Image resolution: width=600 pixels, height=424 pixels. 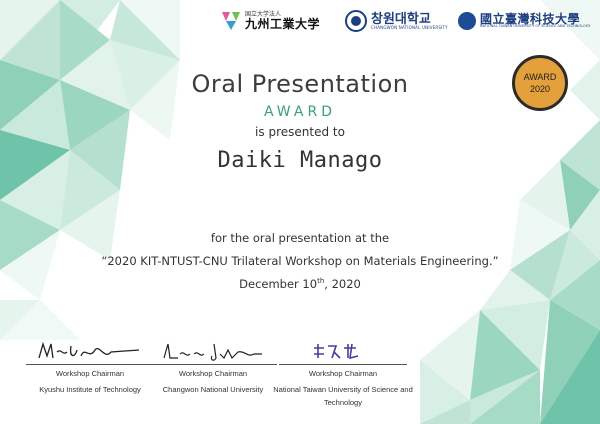 I want to click on signature-ntust-image, so click(x=336, y=351).